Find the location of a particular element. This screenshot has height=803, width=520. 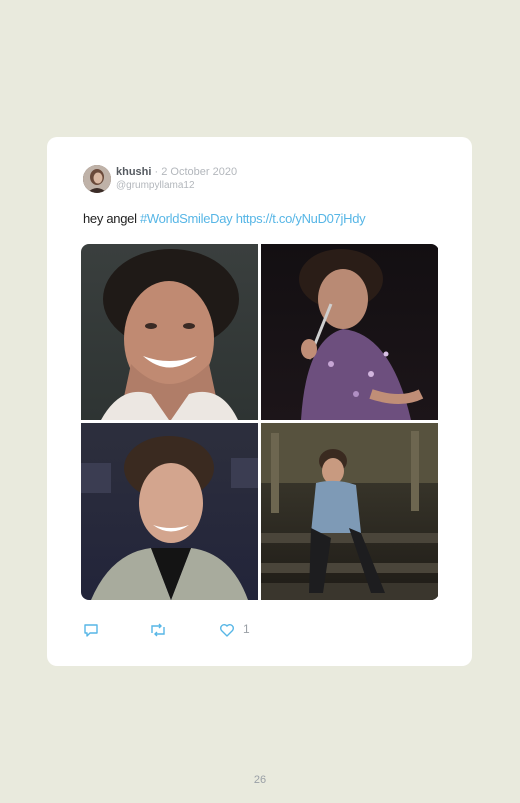

avatar-image is located at coordinates (97, 179).